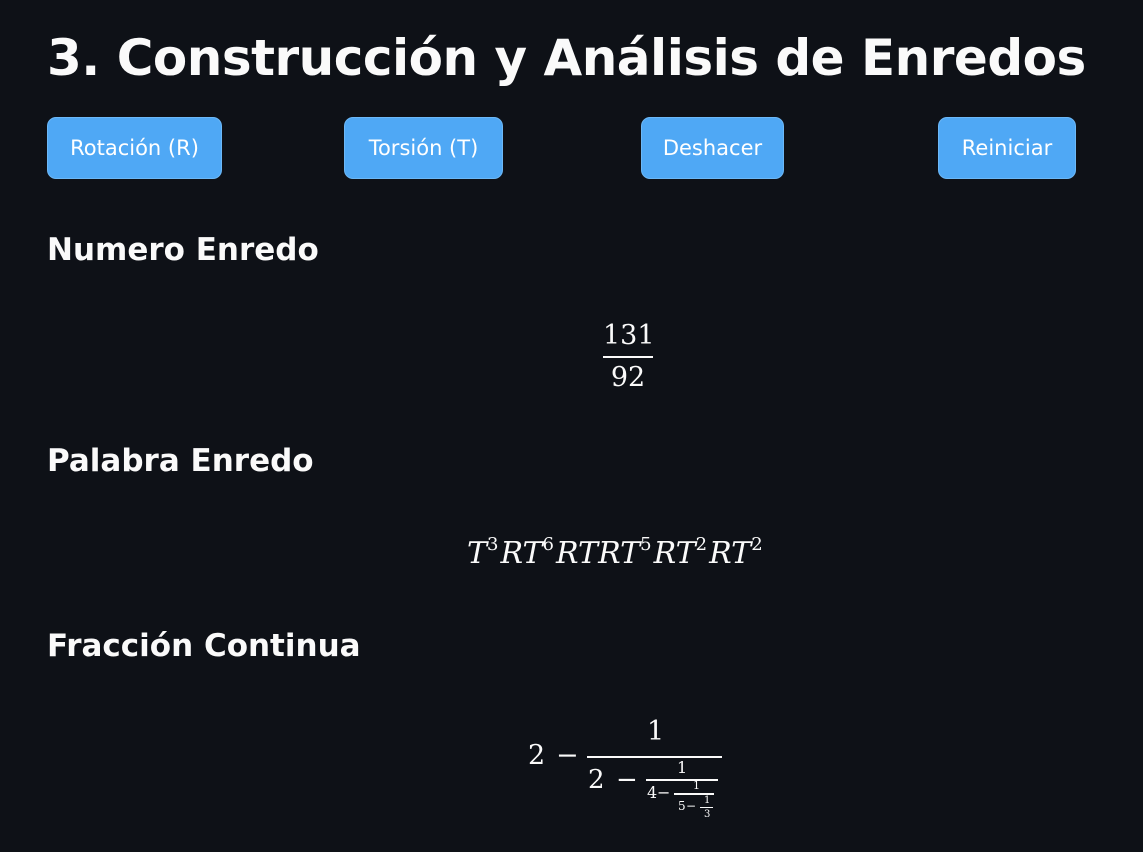  Describe the element at coordinates (204, 646) in the screenshot. I see `continued-fraction-heading: Fracción Continua` at that location.